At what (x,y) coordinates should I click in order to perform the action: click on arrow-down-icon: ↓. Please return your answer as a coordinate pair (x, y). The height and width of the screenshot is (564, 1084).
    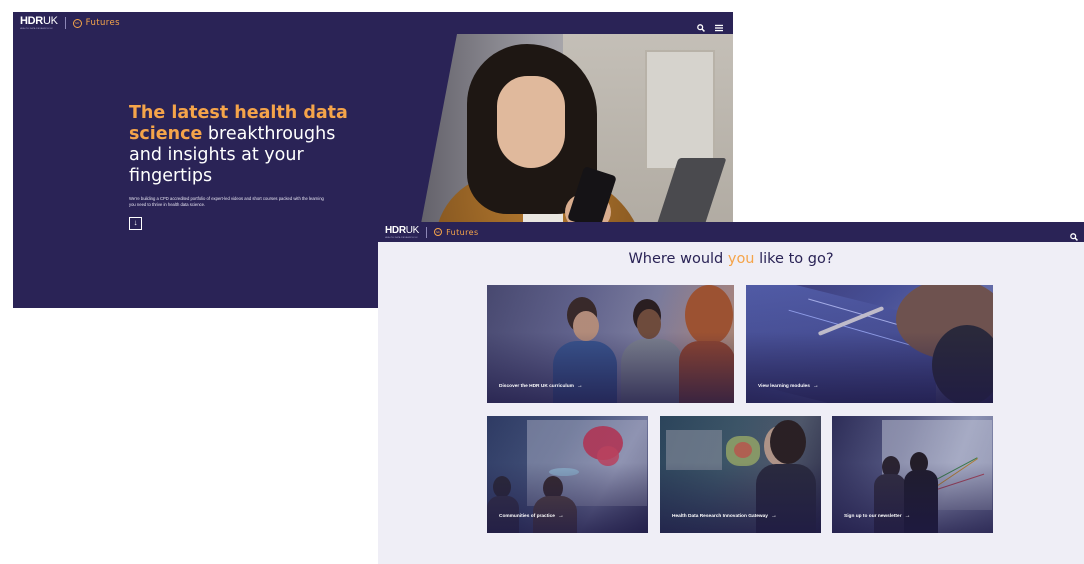
    Looking at the image, I should click on (135, 223).